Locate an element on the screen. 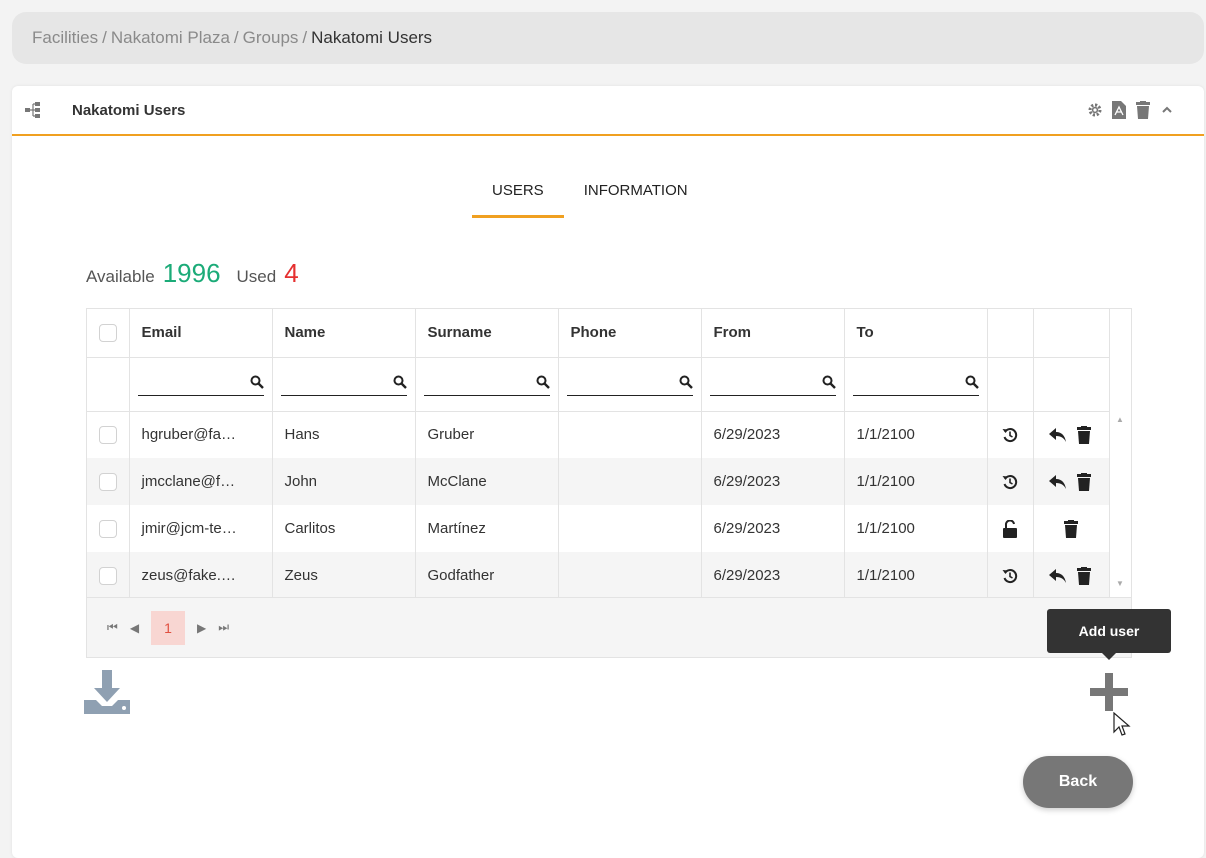 This screenshot has width=1206, height=858. tab-bar: USERS INFORMATION is located at coordinates (590, 200).